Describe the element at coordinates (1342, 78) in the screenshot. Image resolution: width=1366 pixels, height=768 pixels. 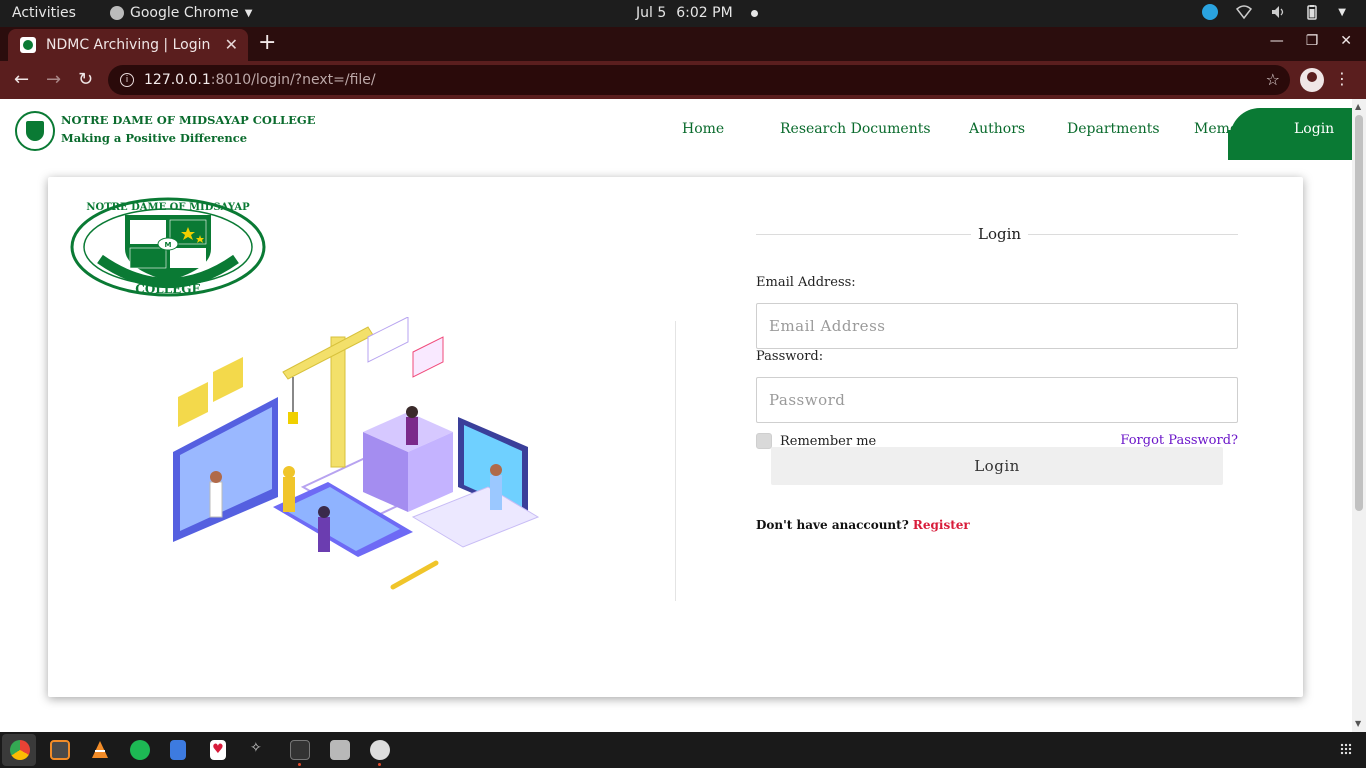
I see `browser-menu-icon: ⋮` at that location.